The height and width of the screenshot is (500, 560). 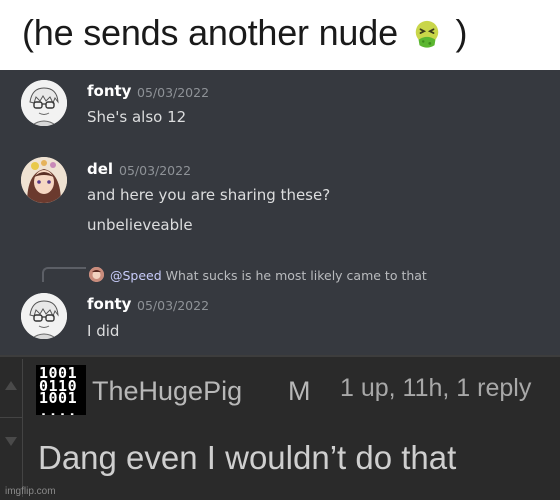 I want to click on vote-column, so click(x=11, y=428).